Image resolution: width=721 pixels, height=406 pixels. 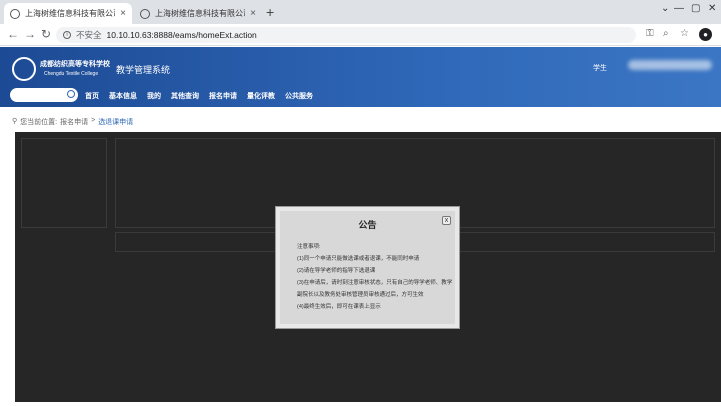 I want to click on menu-other-query: 其他查询, so click(x=185, y=96).